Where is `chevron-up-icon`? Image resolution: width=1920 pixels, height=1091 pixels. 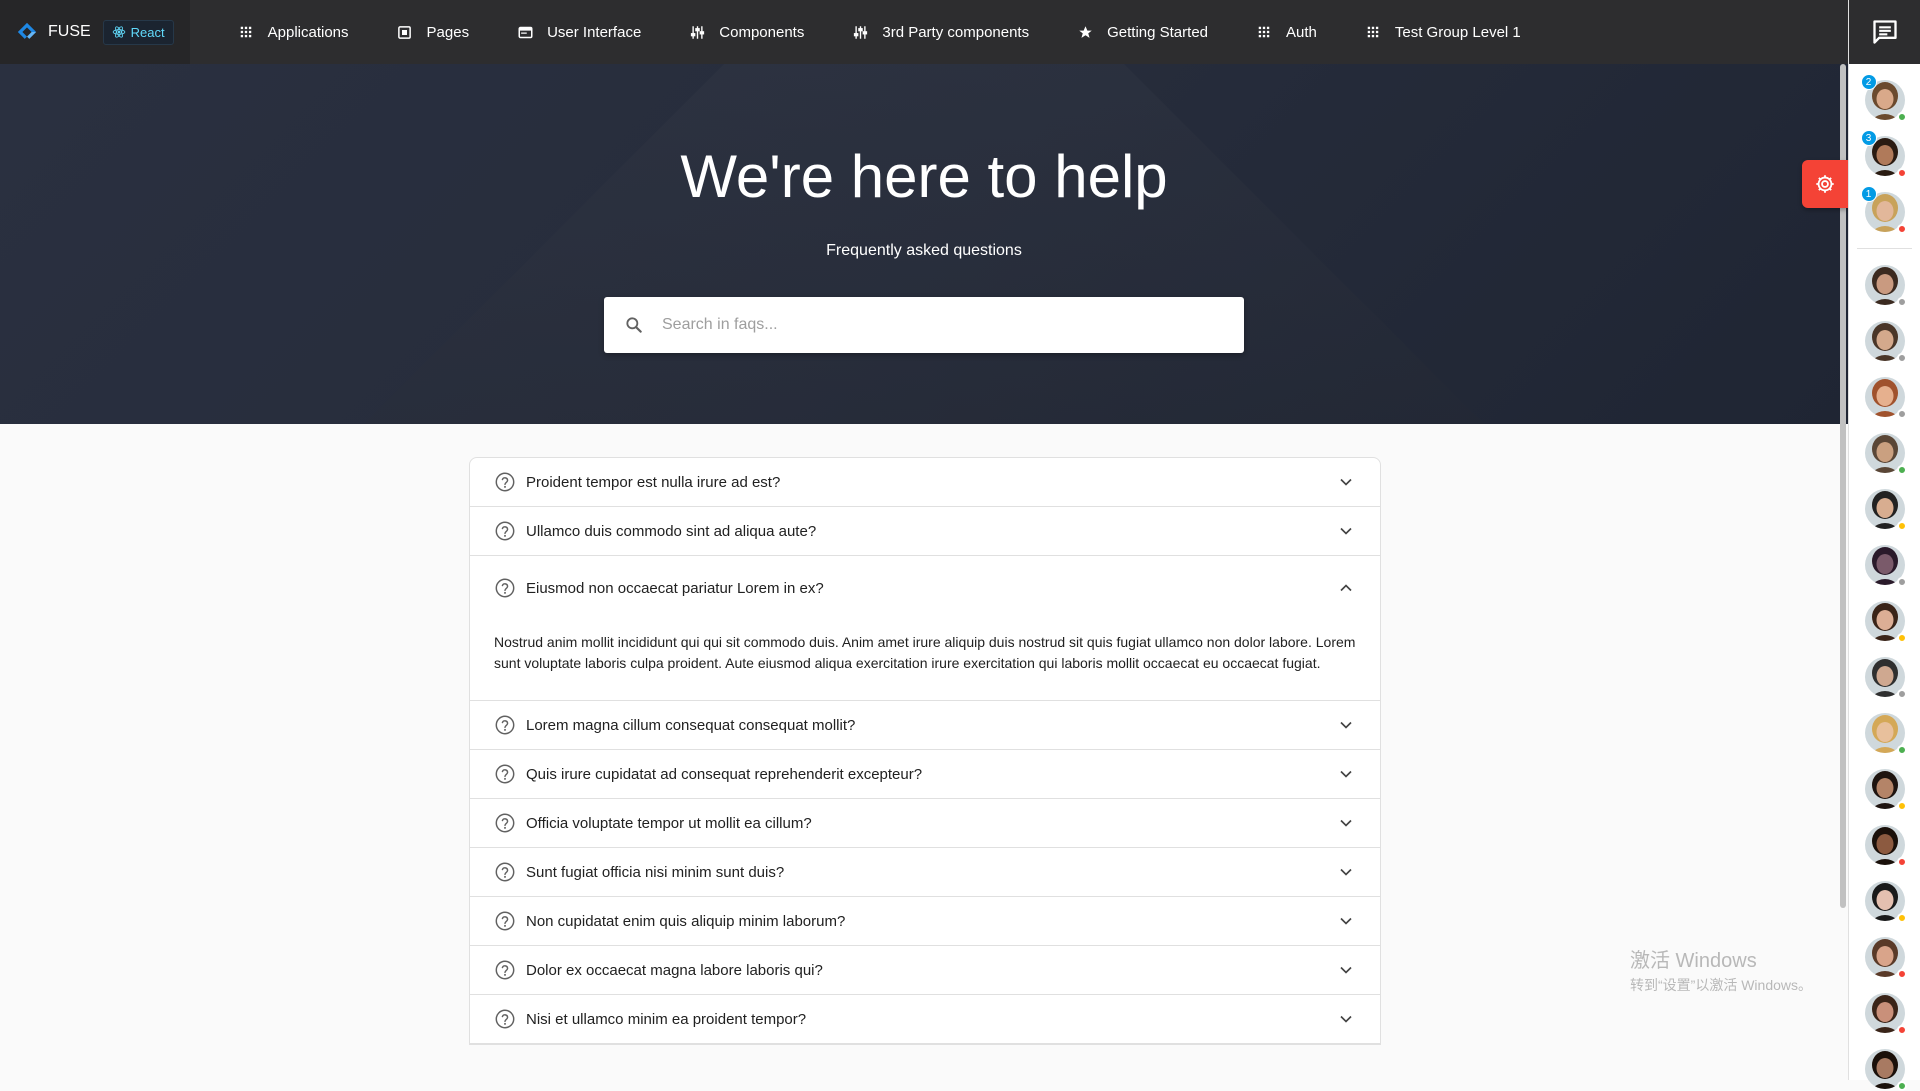
chevron-up-icon is located at coordinates (1346, 588).